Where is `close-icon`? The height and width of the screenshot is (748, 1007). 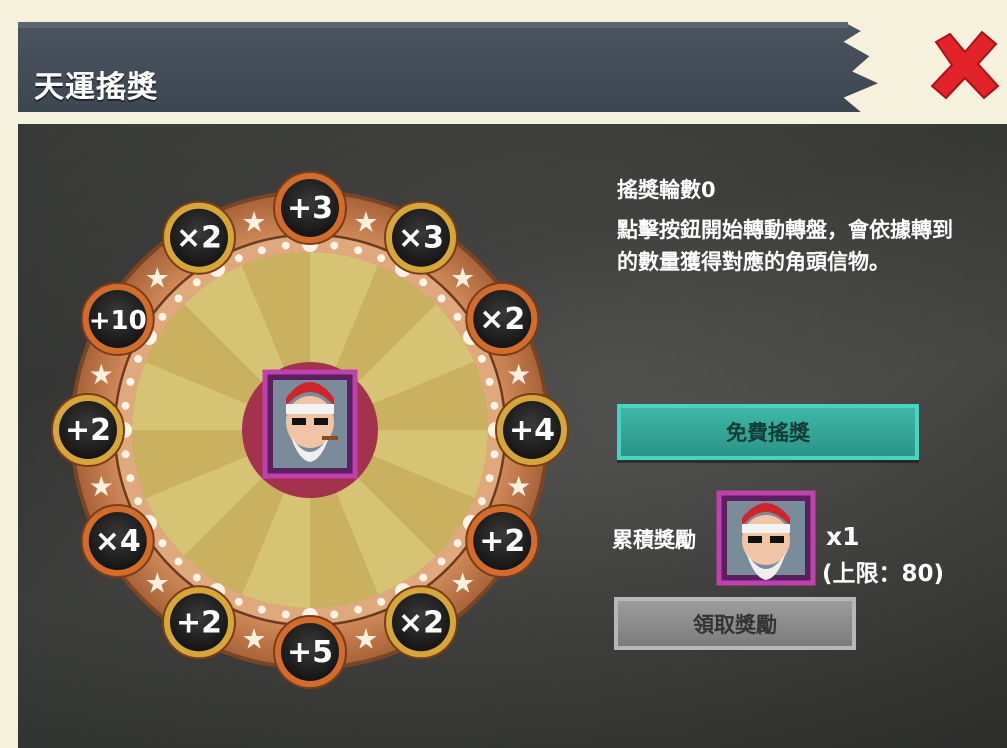 close-icon is located at coordinates (965, 65).